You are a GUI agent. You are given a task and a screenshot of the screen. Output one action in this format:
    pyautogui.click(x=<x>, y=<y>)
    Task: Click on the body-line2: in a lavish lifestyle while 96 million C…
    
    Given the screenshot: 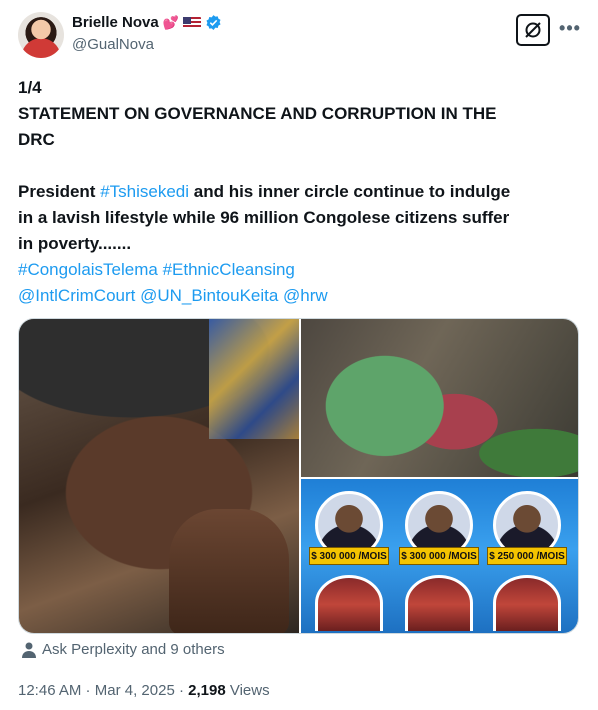 What is the action you would take?
    pyautogui.click(x=264, y=217)
    